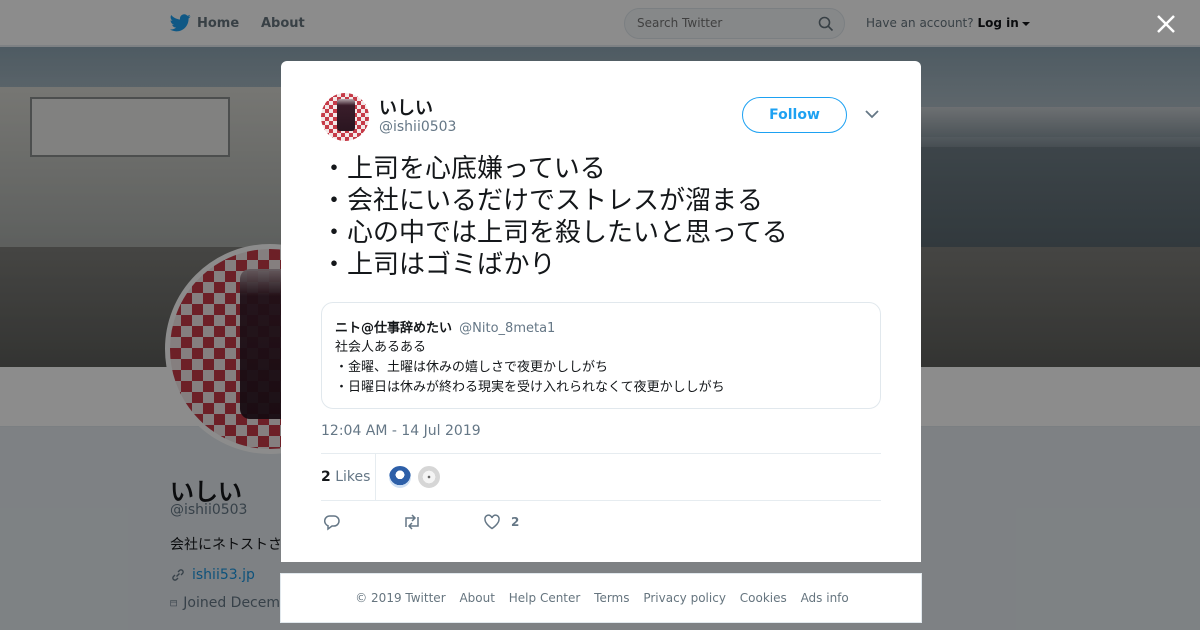 This screenshot has width=1200, height=630. I want to click on footer-link-privacy: Privacy policy, so click(684, 598).